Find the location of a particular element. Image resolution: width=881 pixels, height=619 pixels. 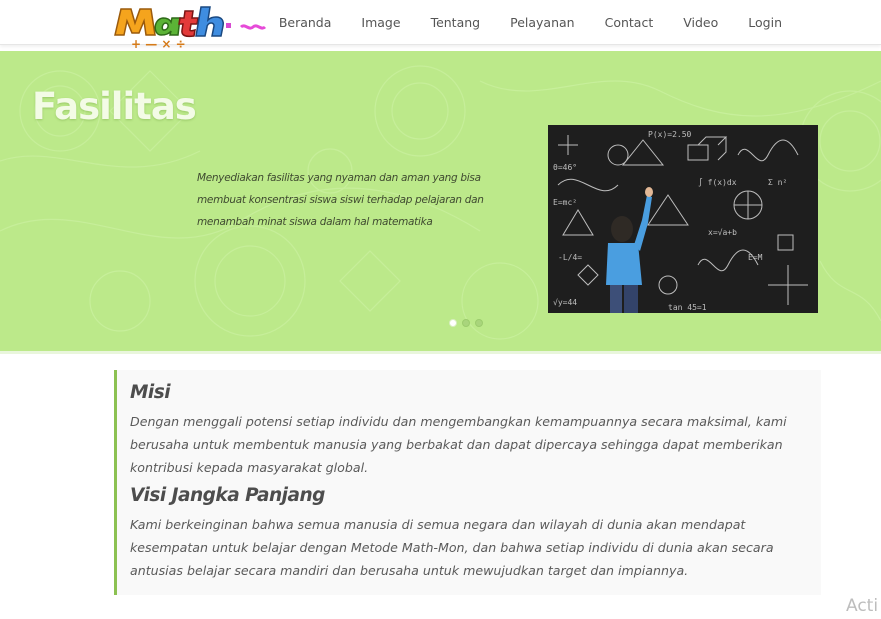

nav-login: Login is located at coordinates (765, 22).